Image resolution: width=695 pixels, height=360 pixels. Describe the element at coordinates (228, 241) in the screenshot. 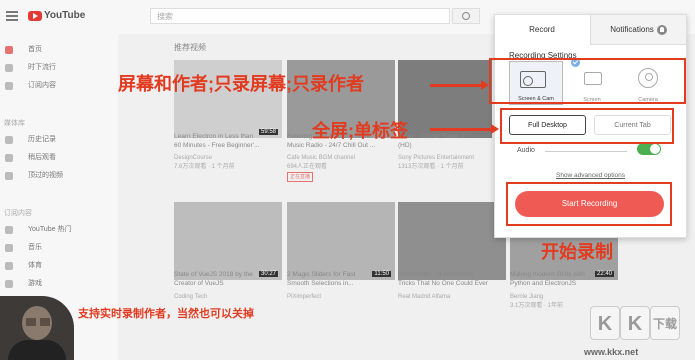

I see `video-thumbnail: 30:27` at that location.